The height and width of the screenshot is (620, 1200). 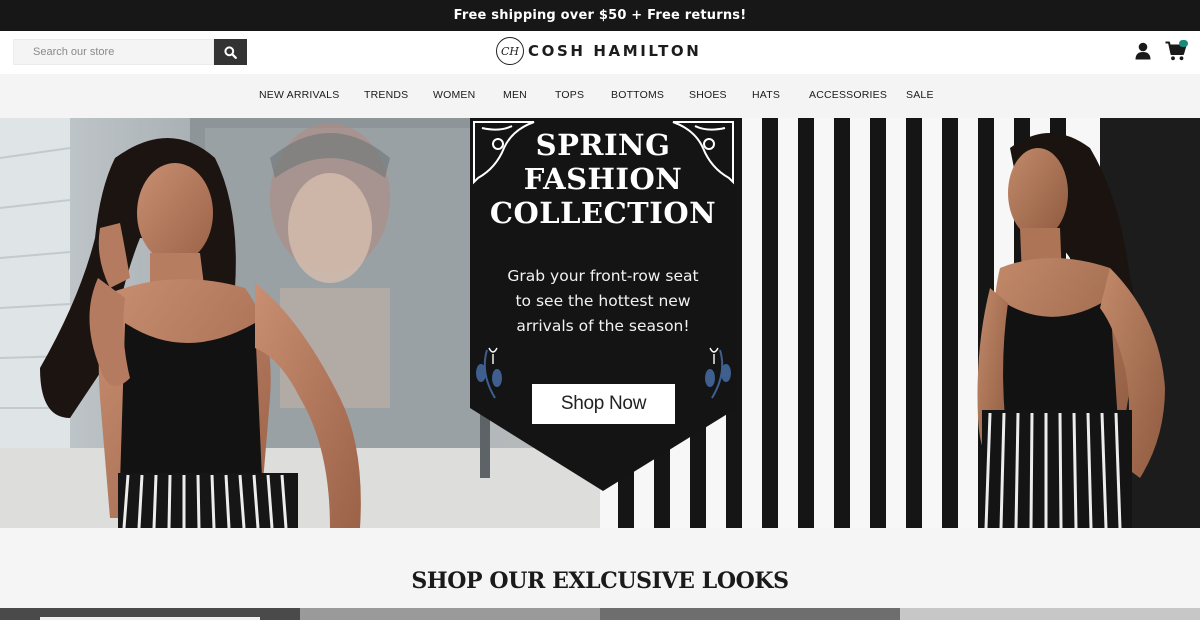 I want to click on search-bar, so click(x=130, y=52).